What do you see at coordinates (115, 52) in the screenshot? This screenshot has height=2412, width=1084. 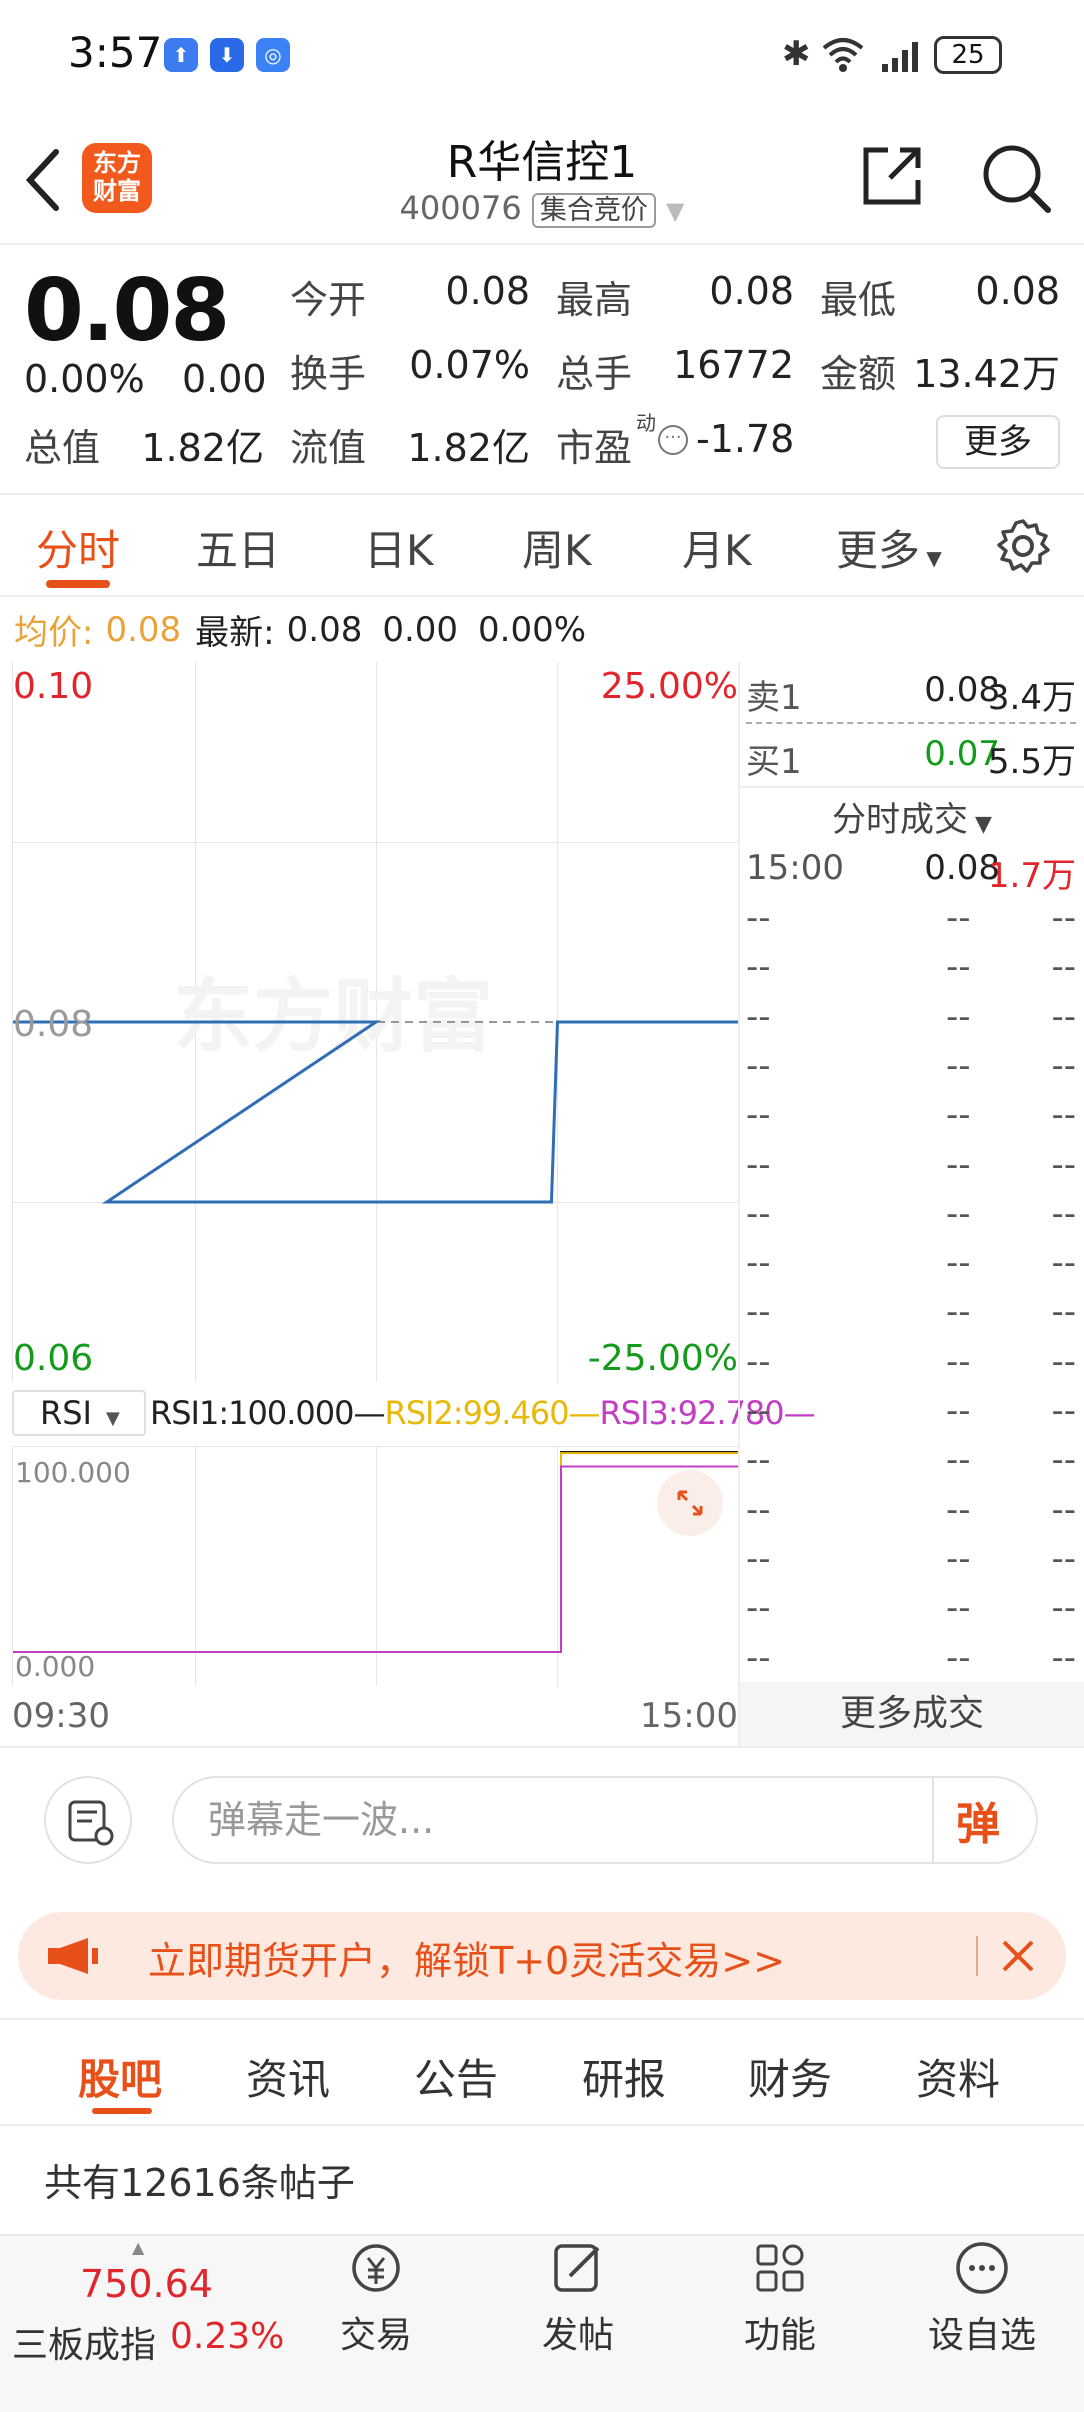 I see `clock: 3:57` at bounding box center [115, 52].